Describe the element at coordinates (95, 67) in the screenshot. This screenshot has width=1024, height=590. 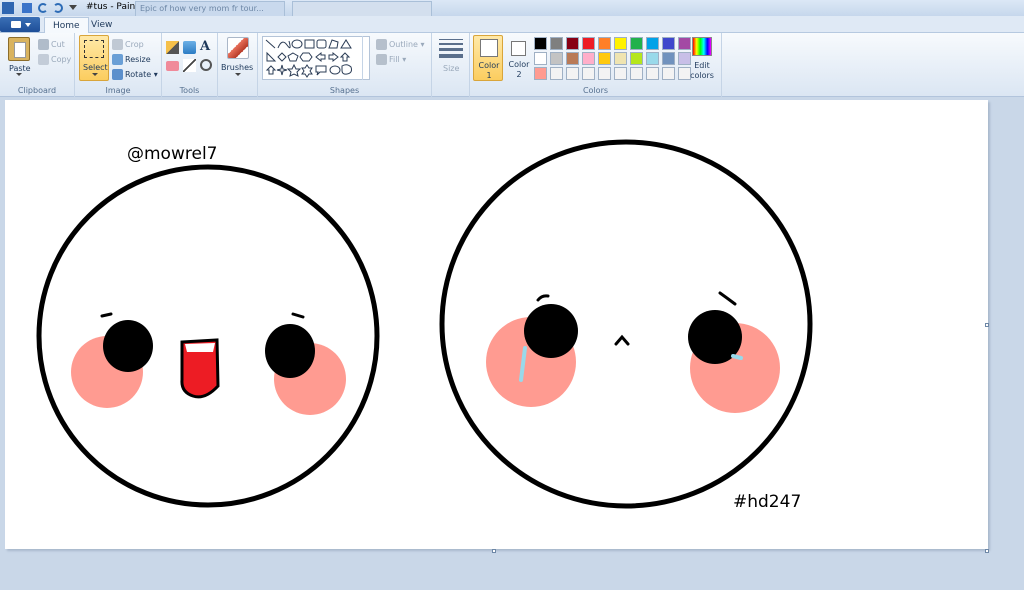
I see `select-label: Select` at that location.